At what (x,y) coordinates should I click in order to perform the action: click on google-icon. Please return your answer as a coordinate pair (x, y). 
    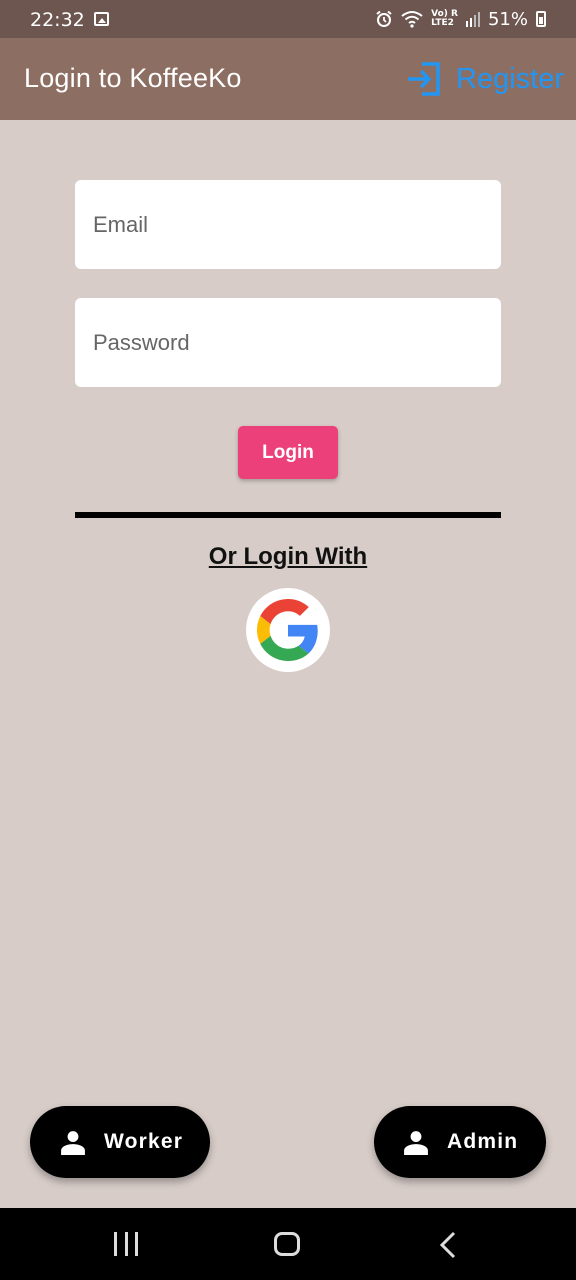
    Looking at the image, I should click on (287, 630).